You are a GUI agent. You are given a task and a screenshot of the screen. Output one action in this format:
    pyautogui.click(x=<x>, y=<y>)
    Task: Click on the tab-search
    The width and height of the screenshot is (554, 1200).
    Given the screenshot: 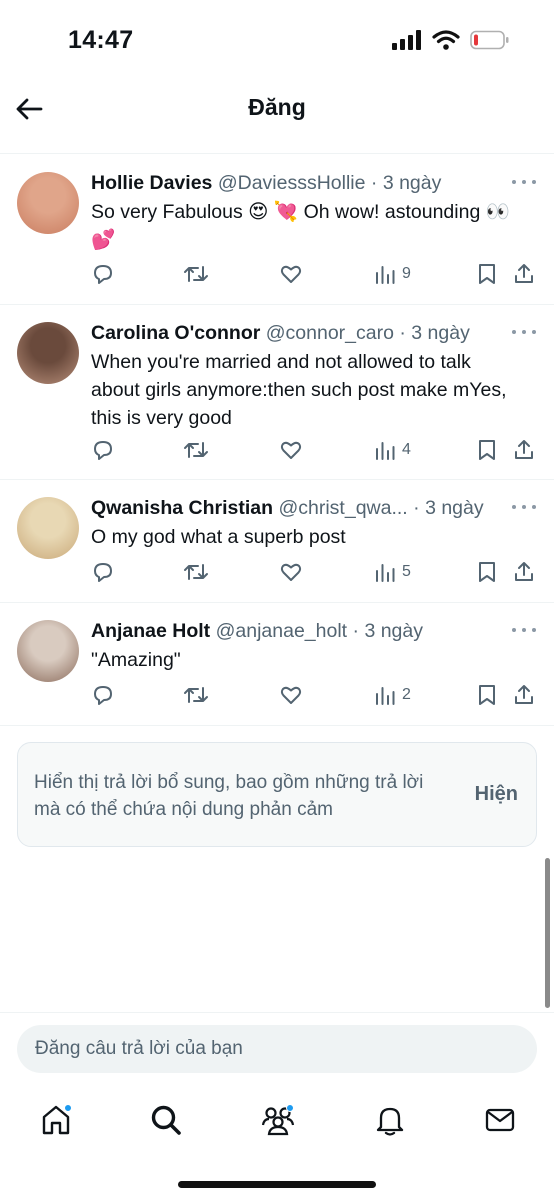 What is the action you would take?
    pyautogui.click(x=166, y=1120)
    